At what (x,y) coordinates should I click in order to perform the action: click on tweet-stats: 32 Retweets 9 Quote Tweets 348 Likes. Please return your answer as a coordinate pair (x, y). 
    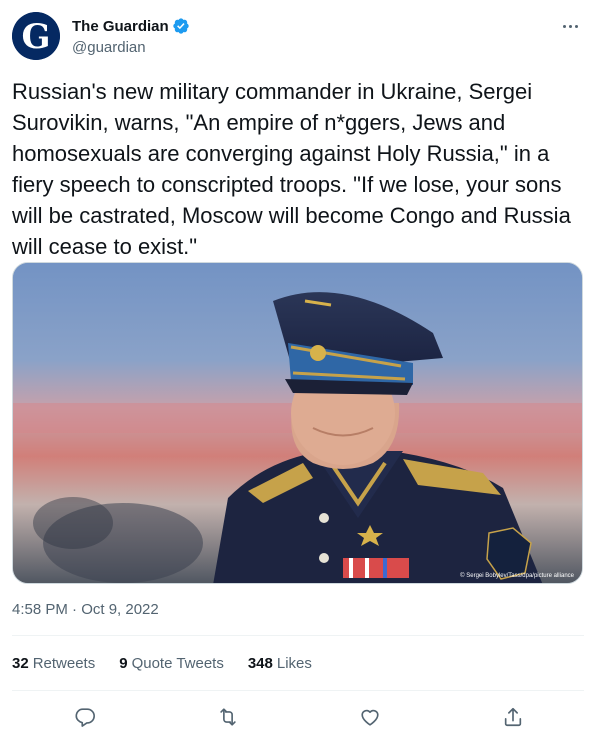
    Looking at the image, I should click on (174, 663).